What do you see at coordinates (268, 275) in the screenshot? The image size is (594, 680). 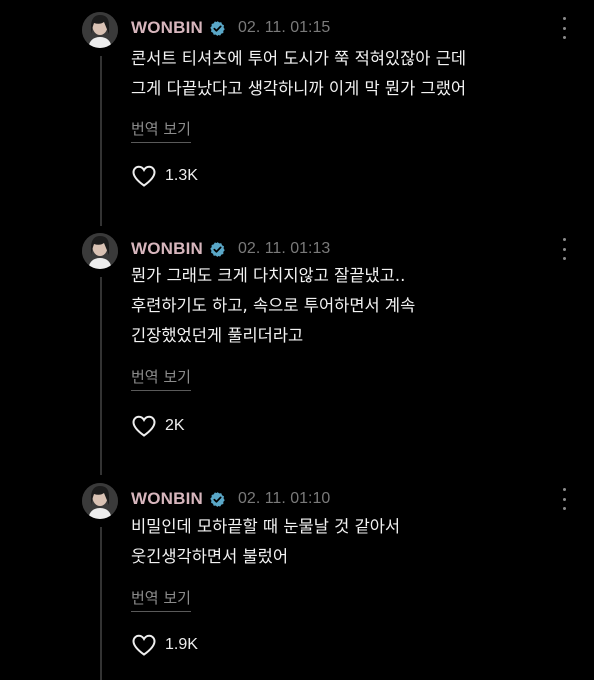 I see `post-text-line: 뭔가 그래도 크게 다치지않고 잘끝냈고..` at bounding box center [268, 275].